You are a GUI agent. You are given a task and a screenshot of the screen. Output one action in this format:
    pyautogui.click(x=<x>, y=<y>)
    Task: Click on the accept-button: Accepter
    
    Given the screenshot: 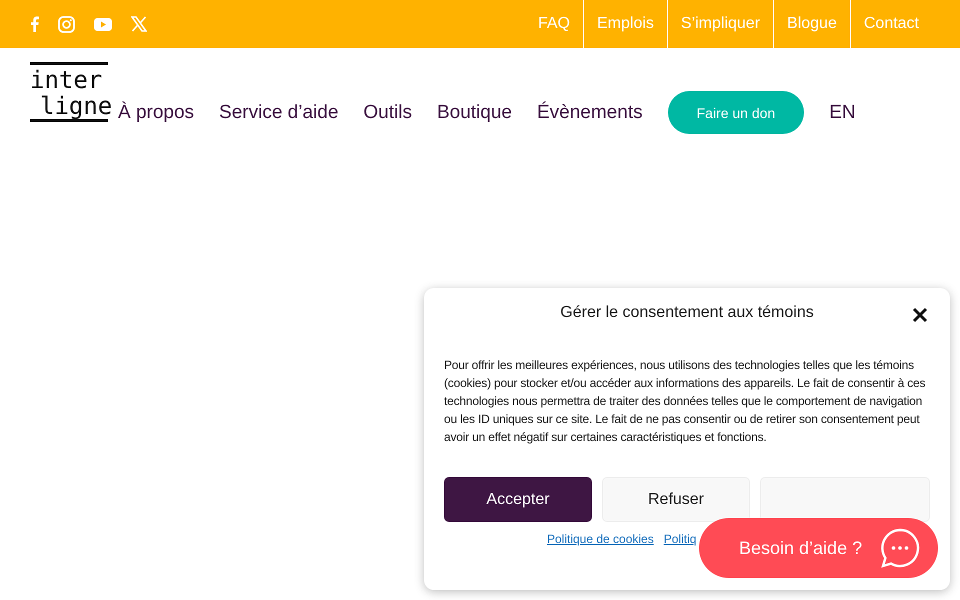 What is the action you would take?
    pyautogui.click(x=518, y=499)
    